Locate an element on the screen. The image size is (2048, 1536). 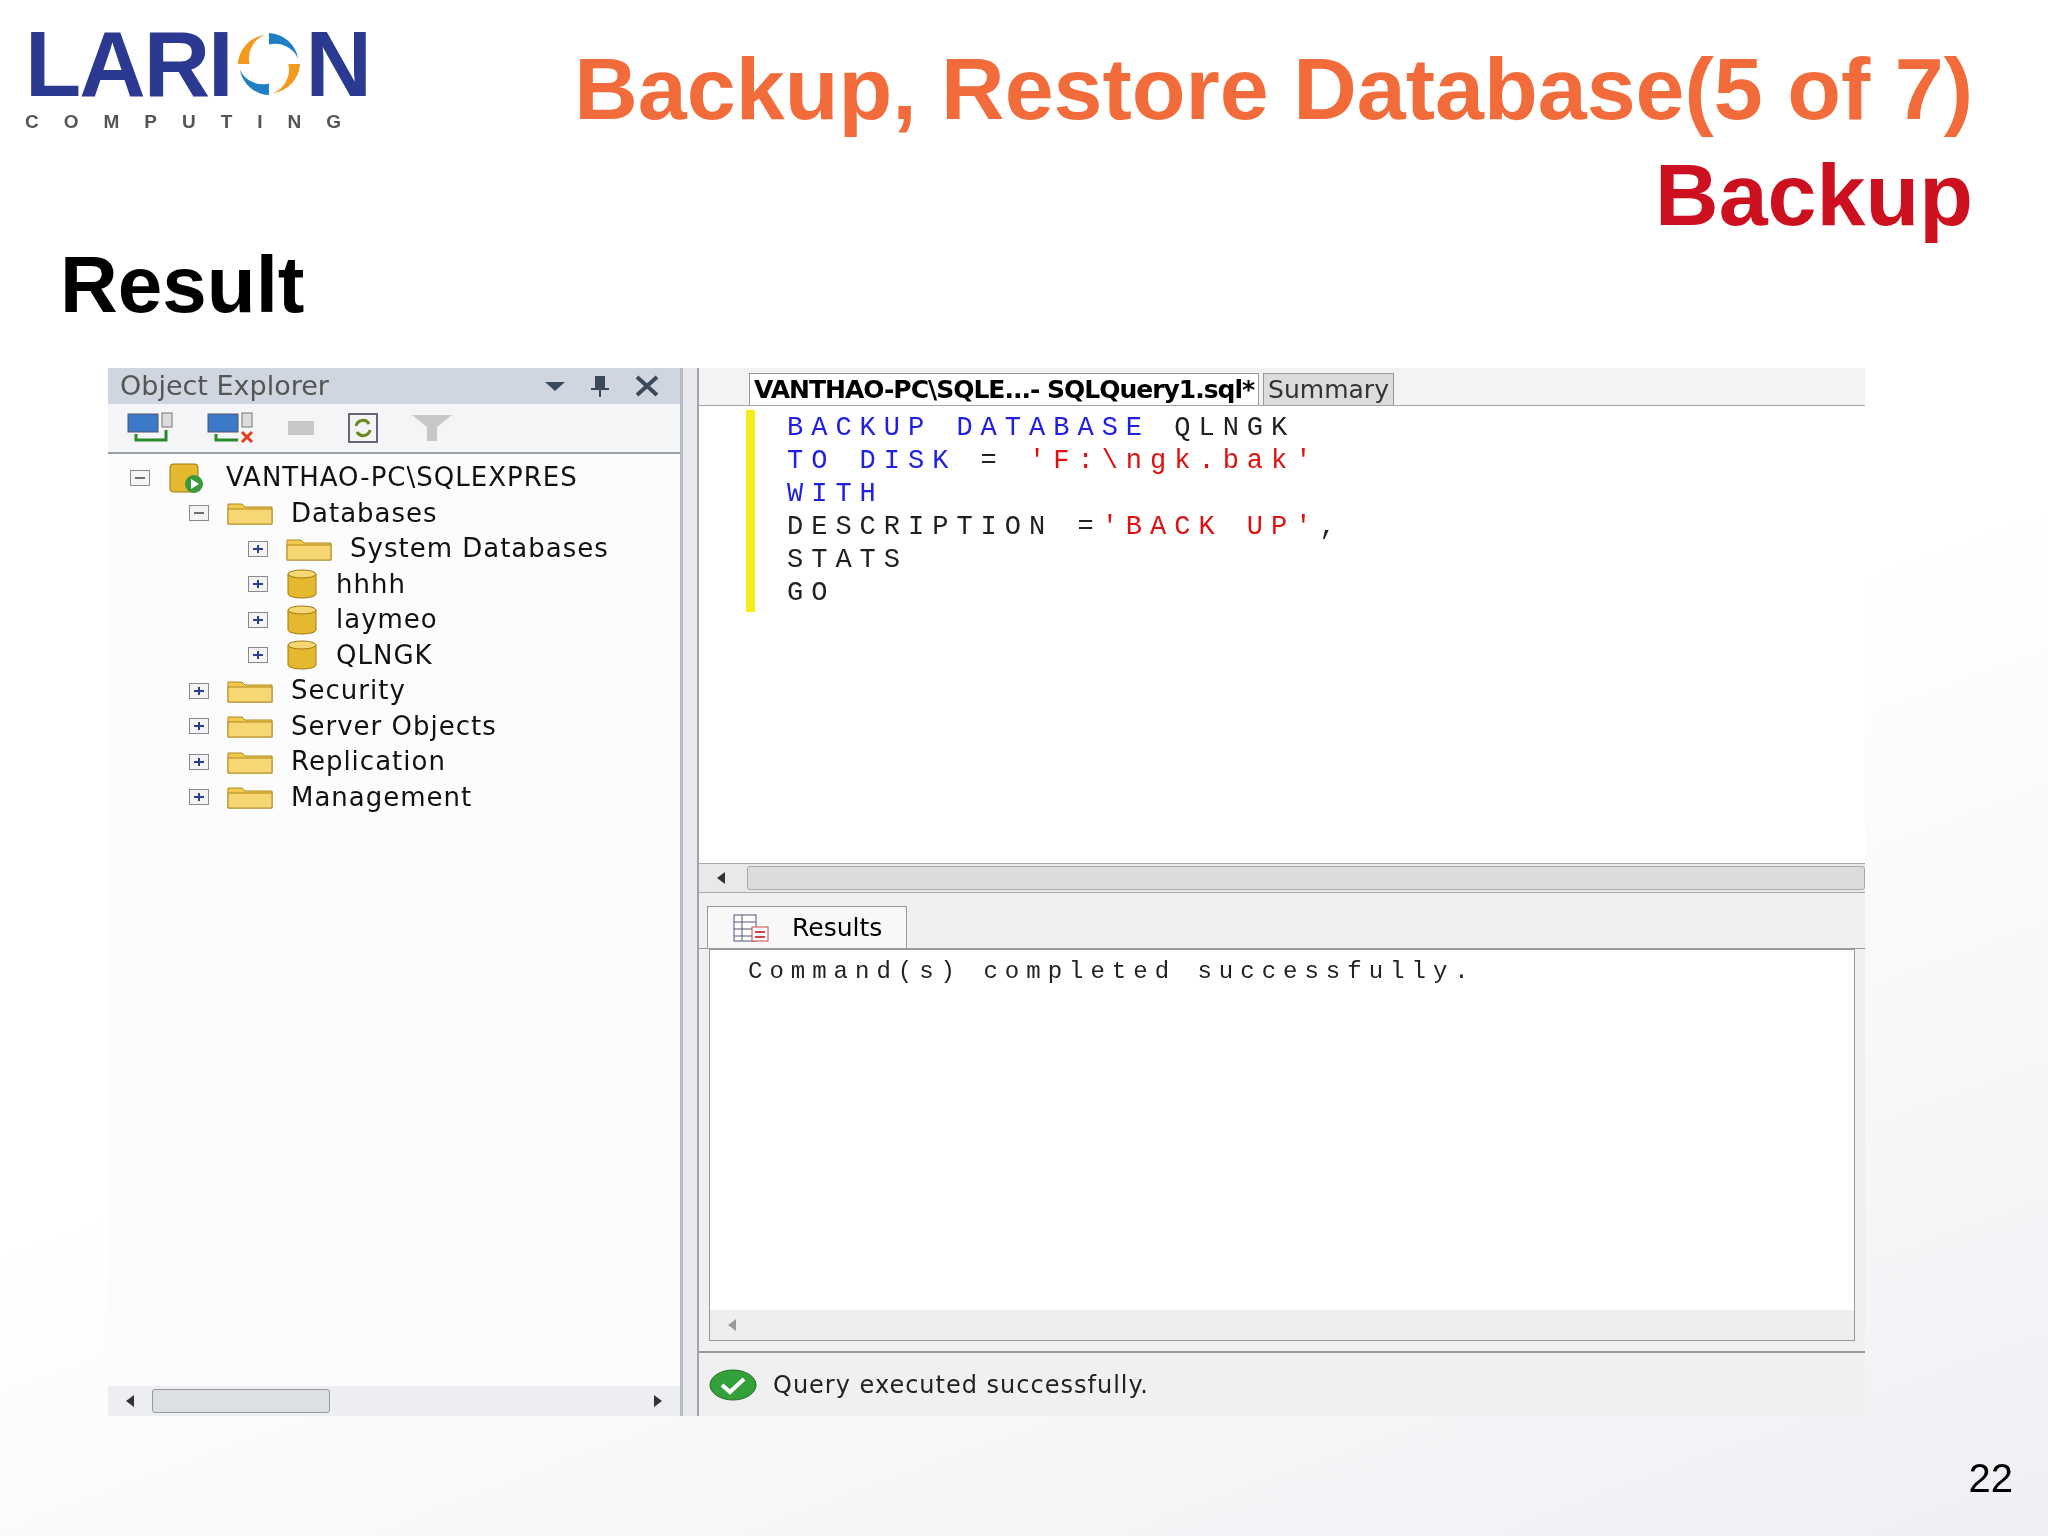
connect-icon is located at coordinates (151, 428).